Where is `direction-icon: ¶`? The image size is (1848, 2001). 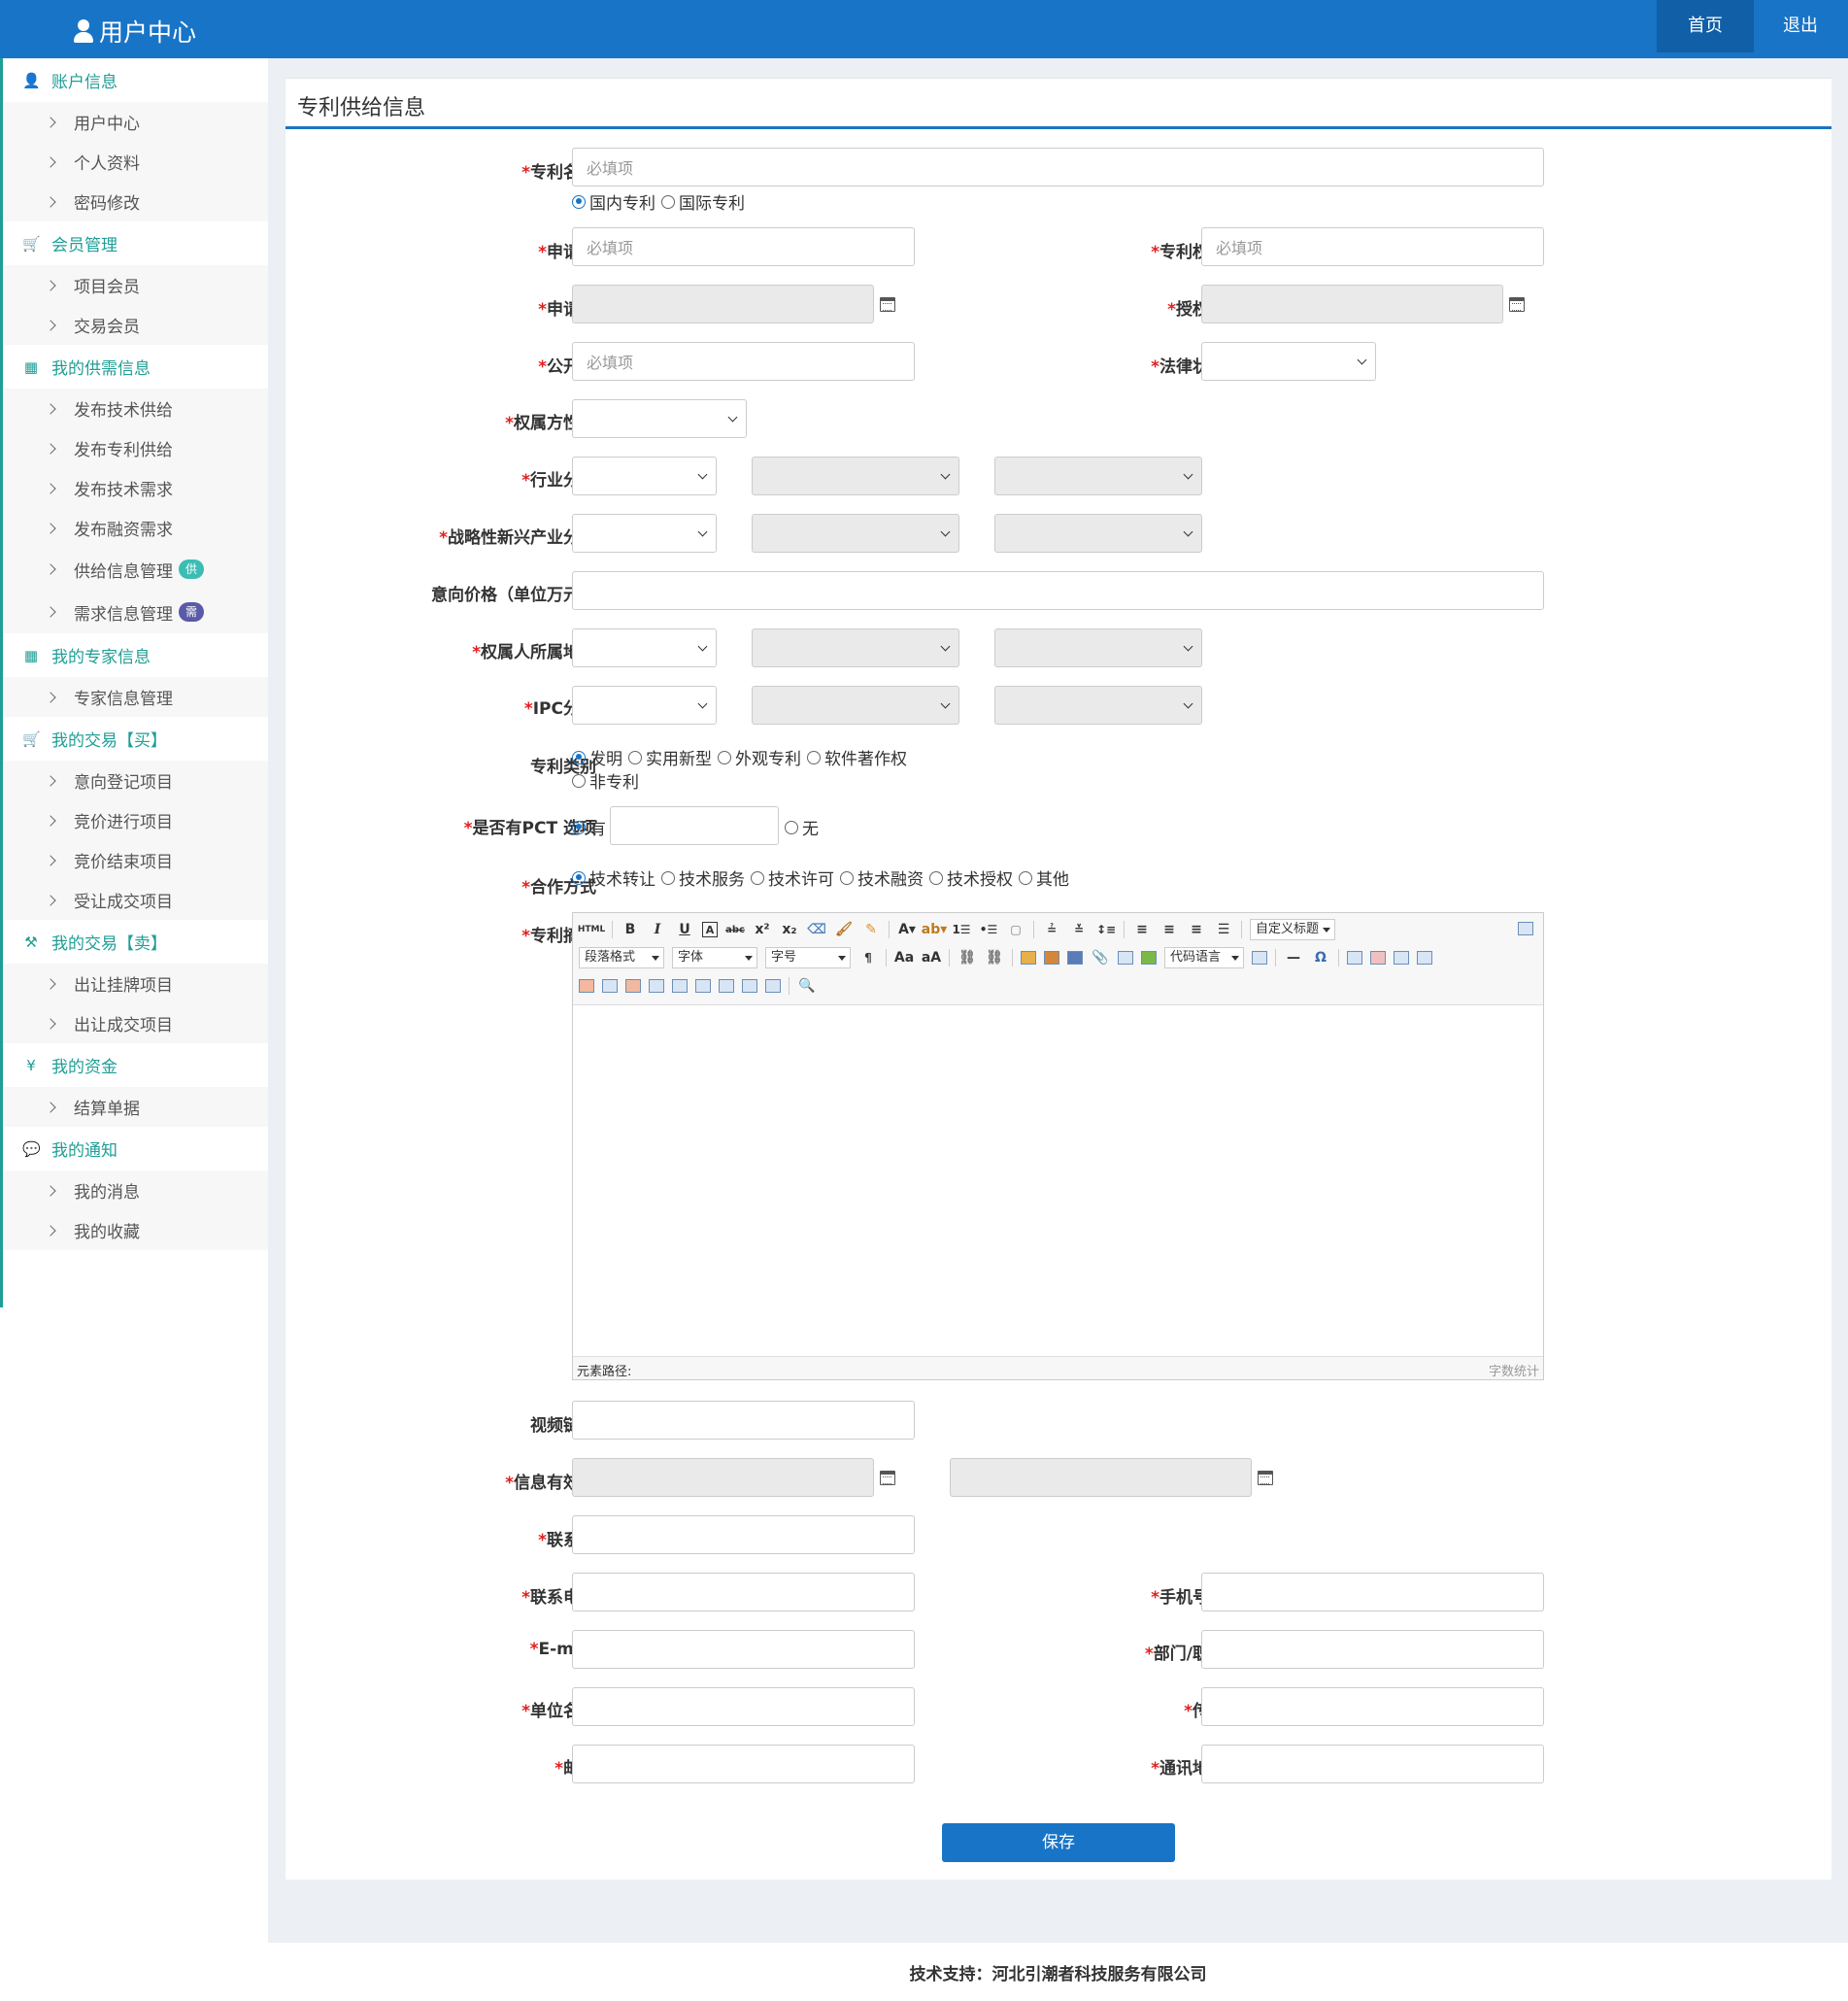 direction-icon: ¶ is located at coordinates (868, 957).